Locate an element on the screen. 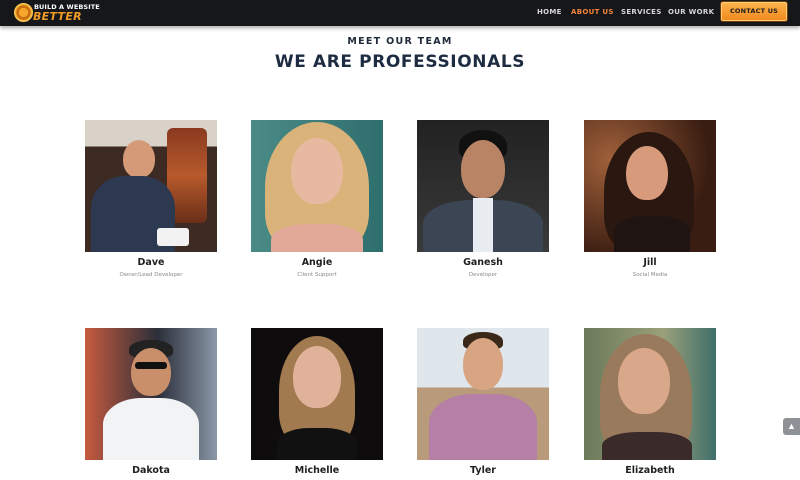  site-logo: BUILD A WEBSITE BETTER is located at coordinates (57, 12).